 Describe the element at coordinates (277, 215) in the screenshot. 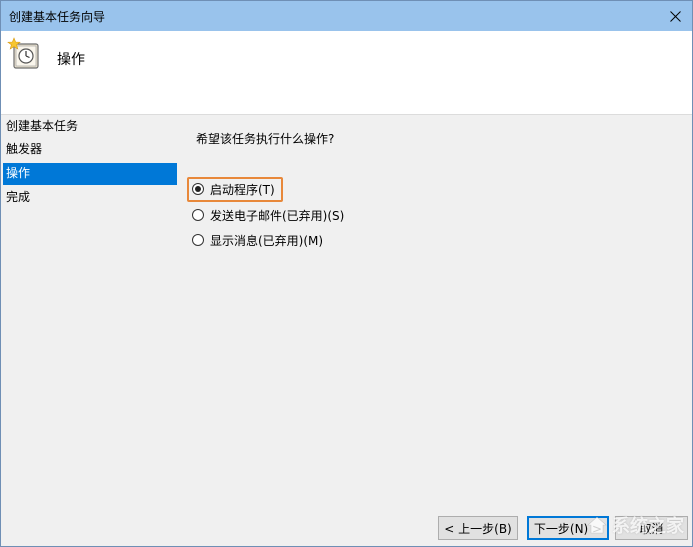

I see `radio-label-send-email: 发送电子邮件(已弃用)(S)` at that location.